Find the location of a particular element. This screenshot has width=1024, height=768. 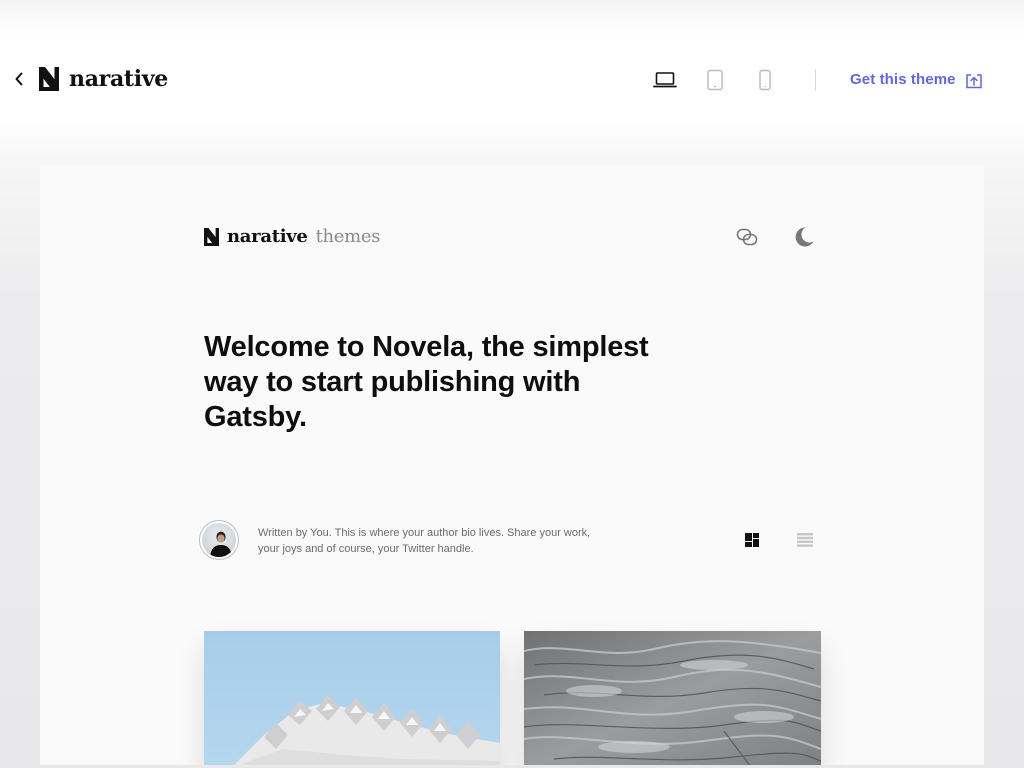

copy-link-icon is located at coordinates (747, 237).